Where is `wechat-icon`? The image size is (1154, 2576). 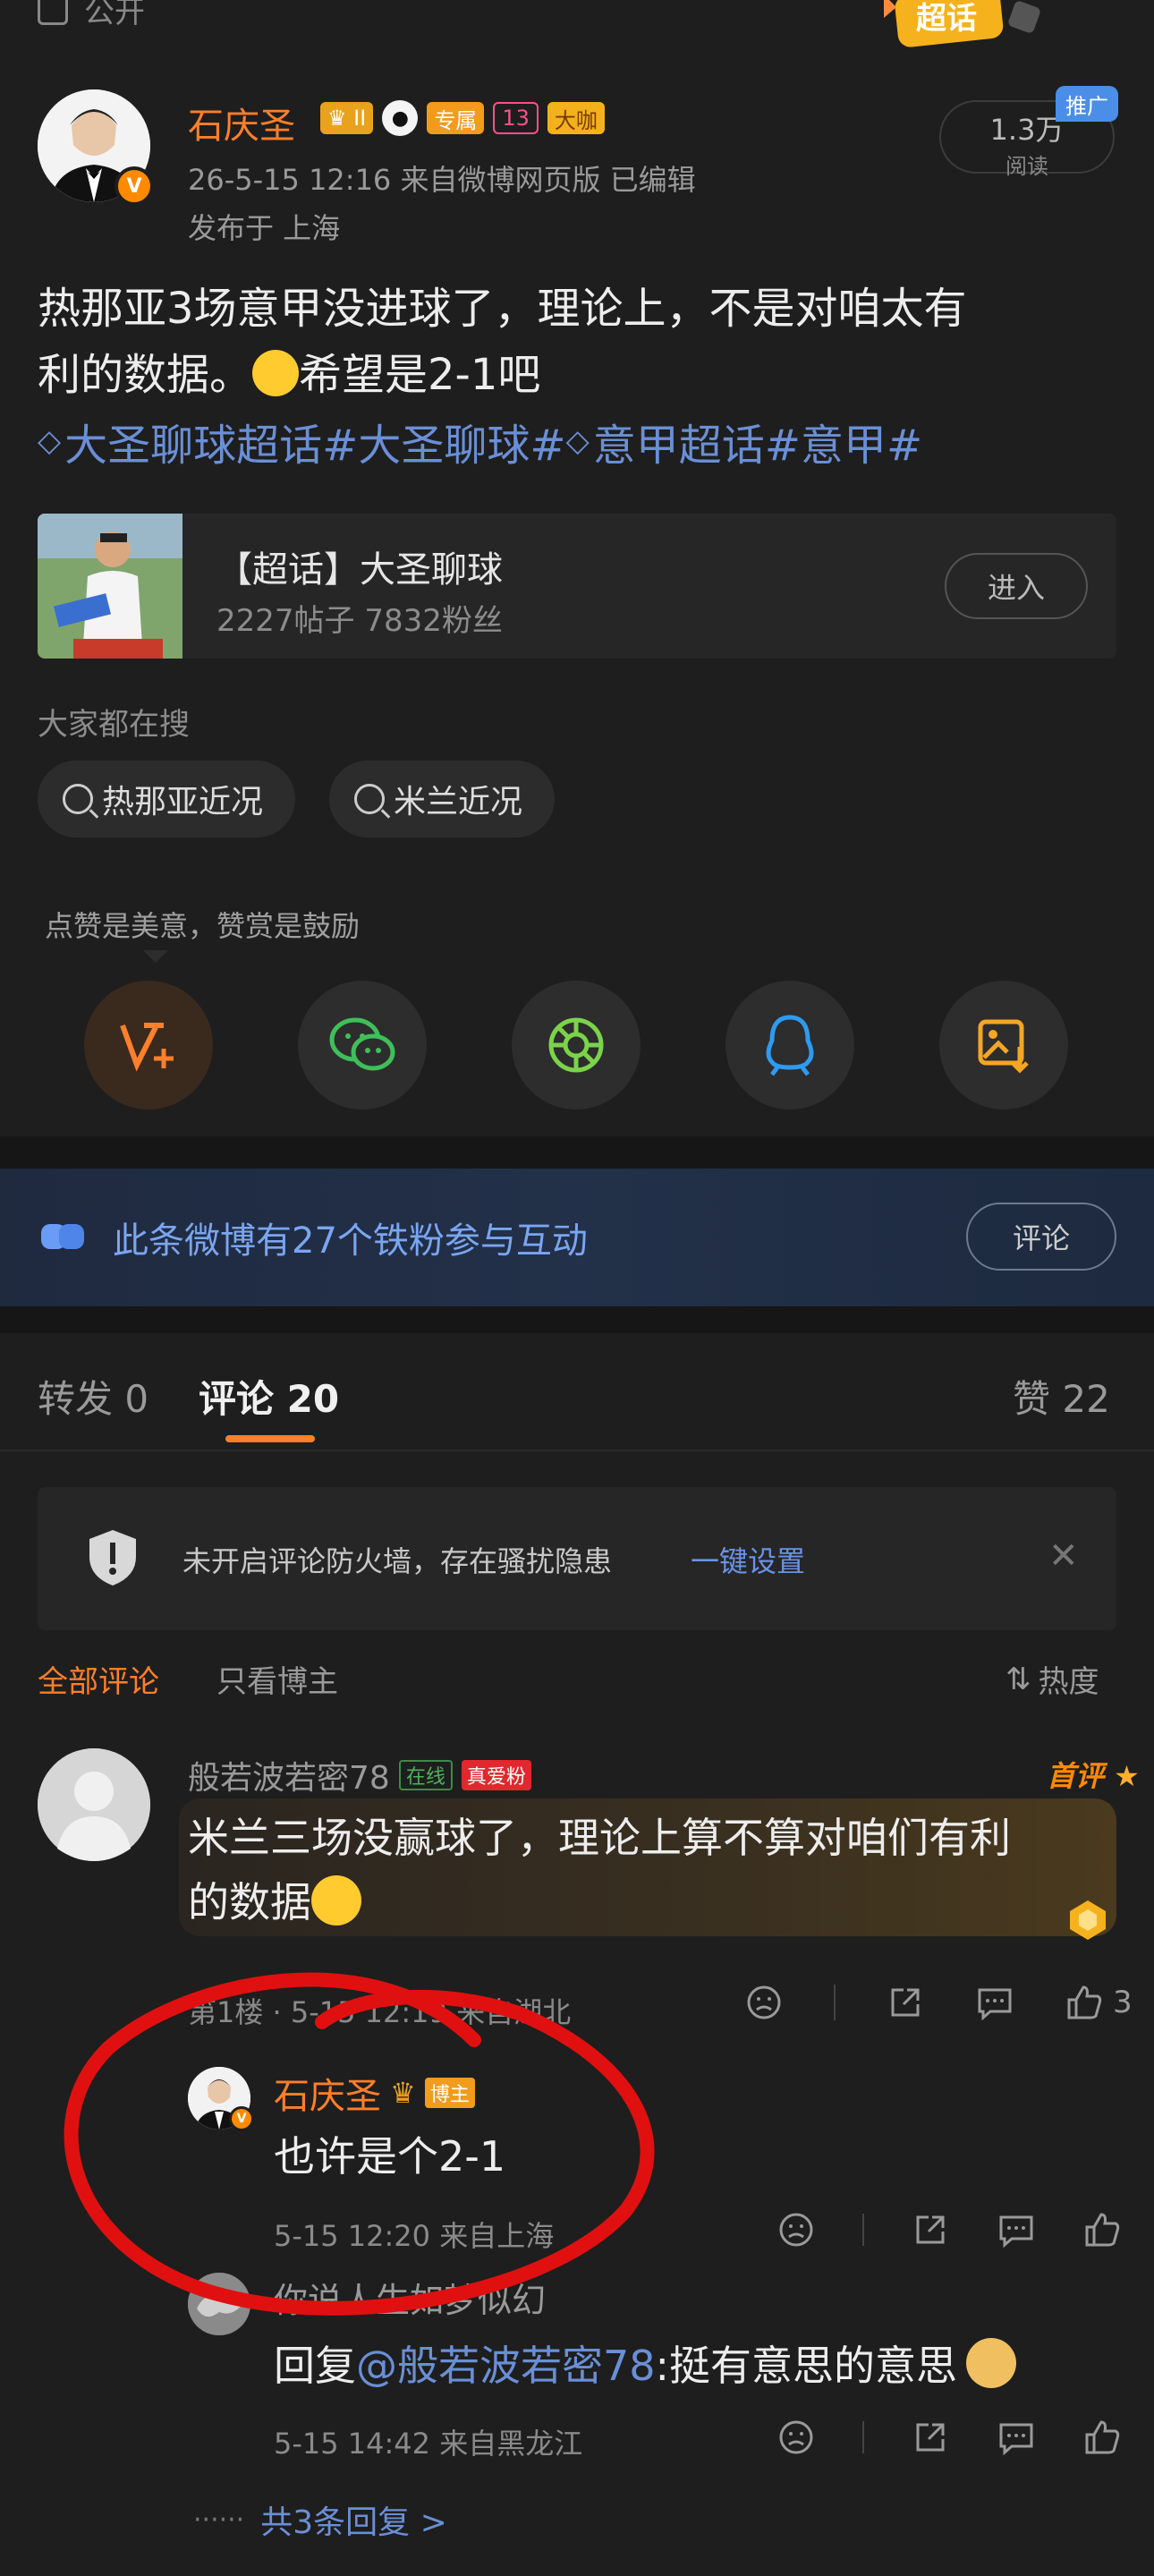 wechat-icon is located at coordinates (362, 1044).